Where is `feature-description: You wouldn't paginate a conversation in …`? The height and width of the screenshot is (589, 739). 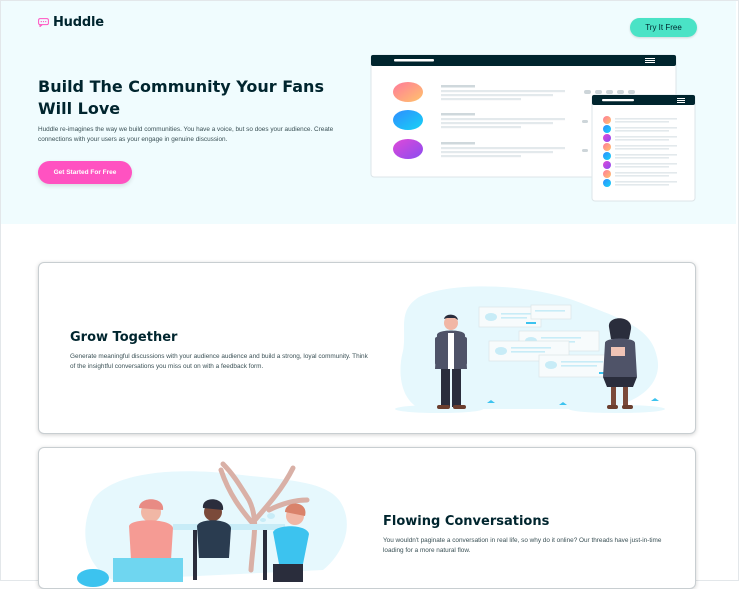 feature-description: You wouldn't paginate a conversation in … is located at coordinates (522, 545).